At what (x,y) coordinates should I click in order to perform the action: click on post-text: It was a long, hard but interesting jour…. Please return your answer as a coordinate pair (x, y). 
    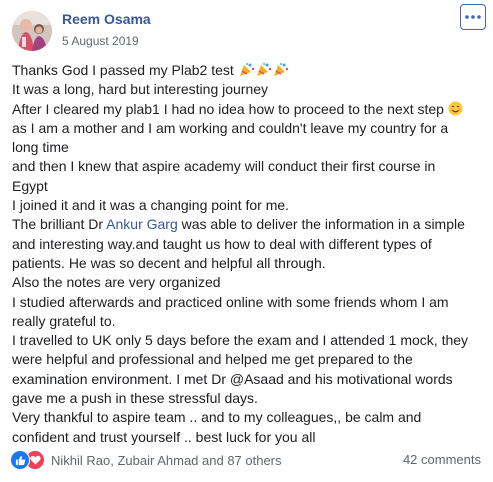
    Looking at the image, I should click on (140, 89).